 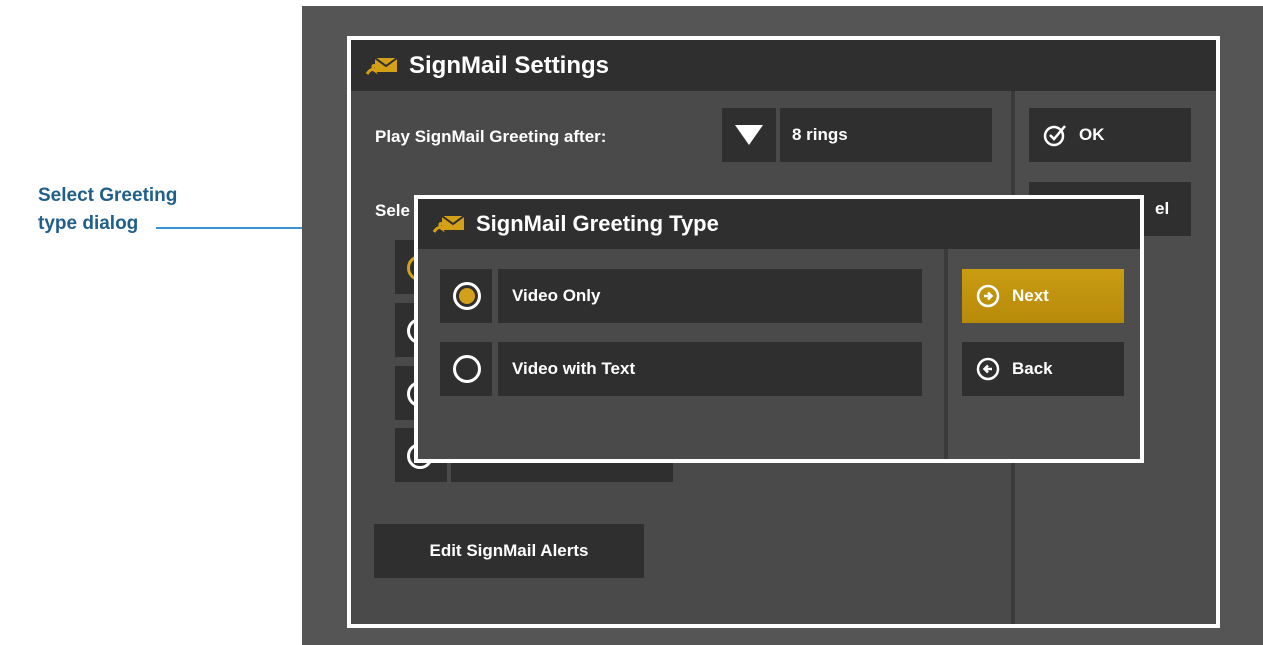 I want to click on triangle-down-icon, so click(x=749, y=135).